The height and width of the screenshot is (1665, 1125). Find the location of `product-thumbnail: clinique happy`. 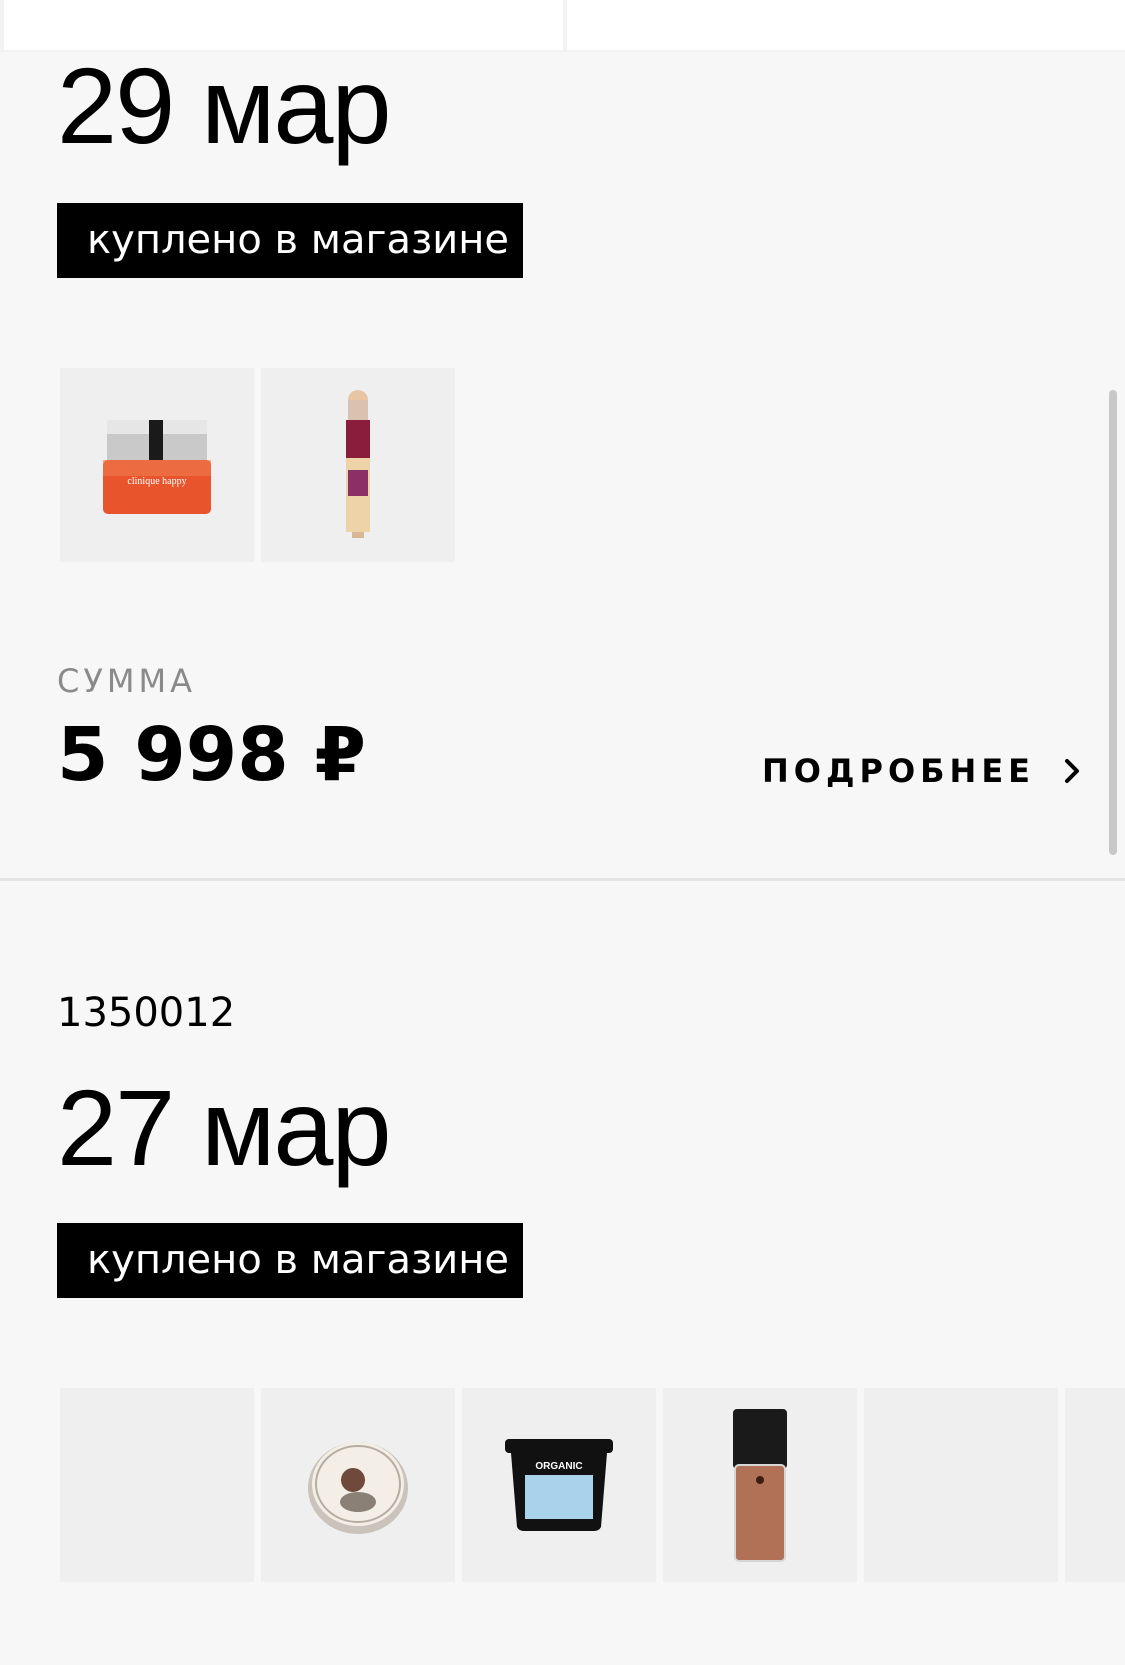

product-thumbnail: clinique happy is located at coordinates (157, 465).